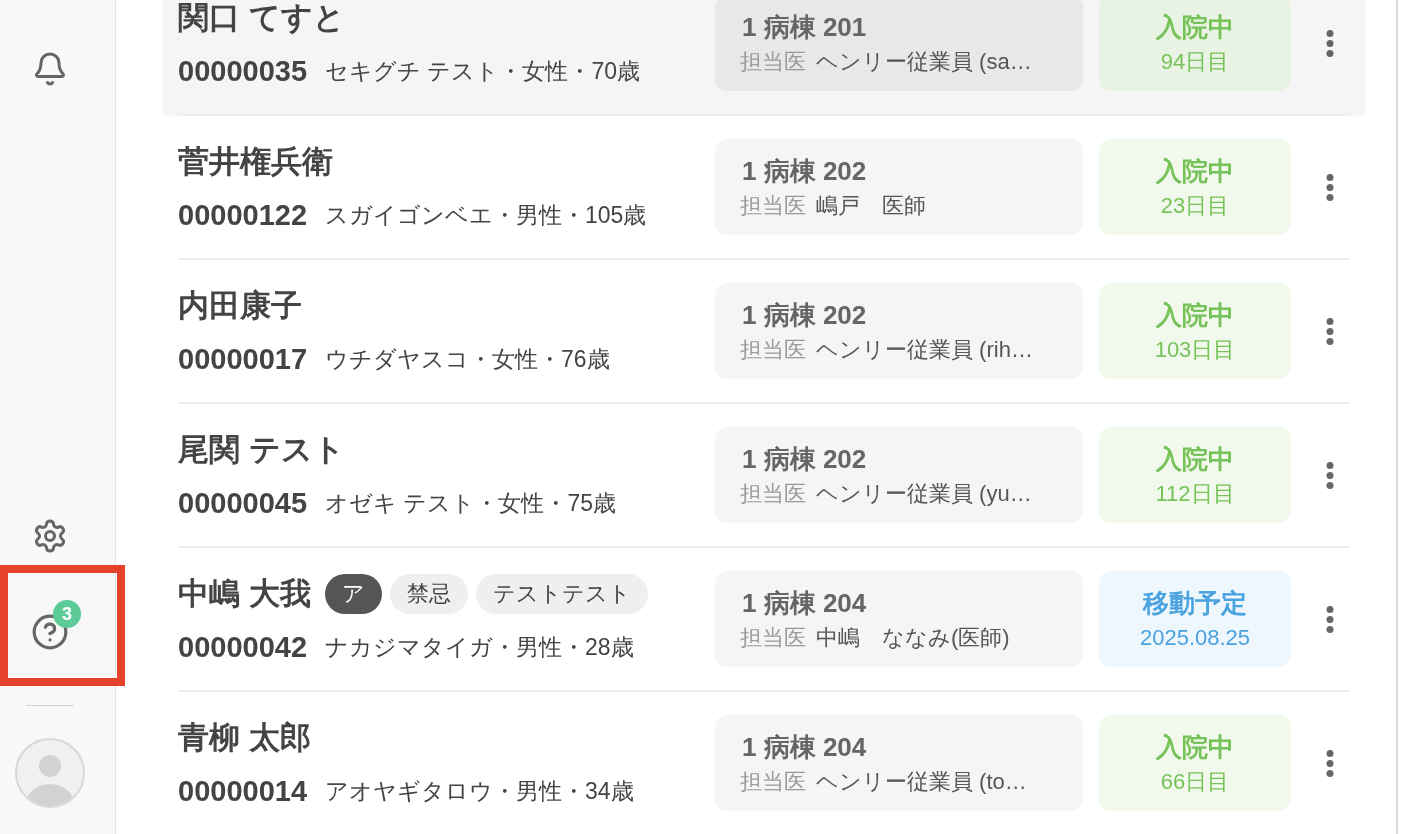  I want to click on status-label: 移動予定, so click(1195, 603).